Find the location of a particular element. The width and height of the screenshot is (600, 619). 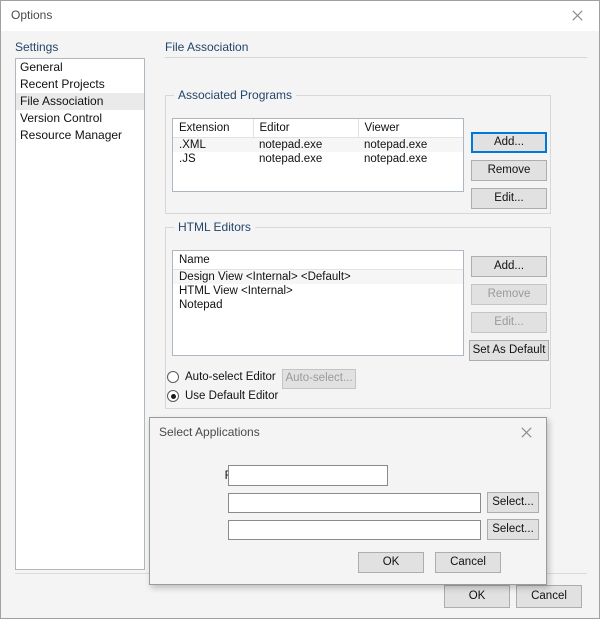

page-title: File Association is located at coordinates (207, 47).